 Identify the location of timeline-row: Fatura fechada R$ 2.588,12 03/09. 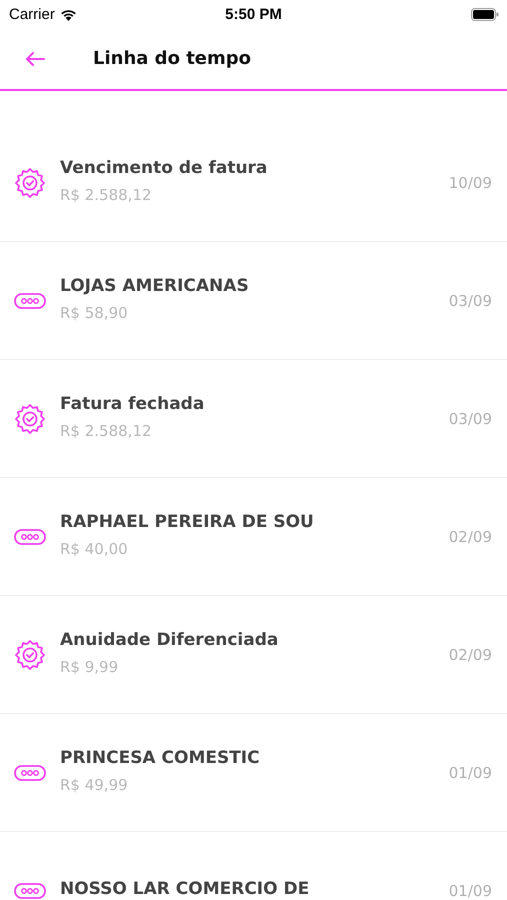
(253, 419).